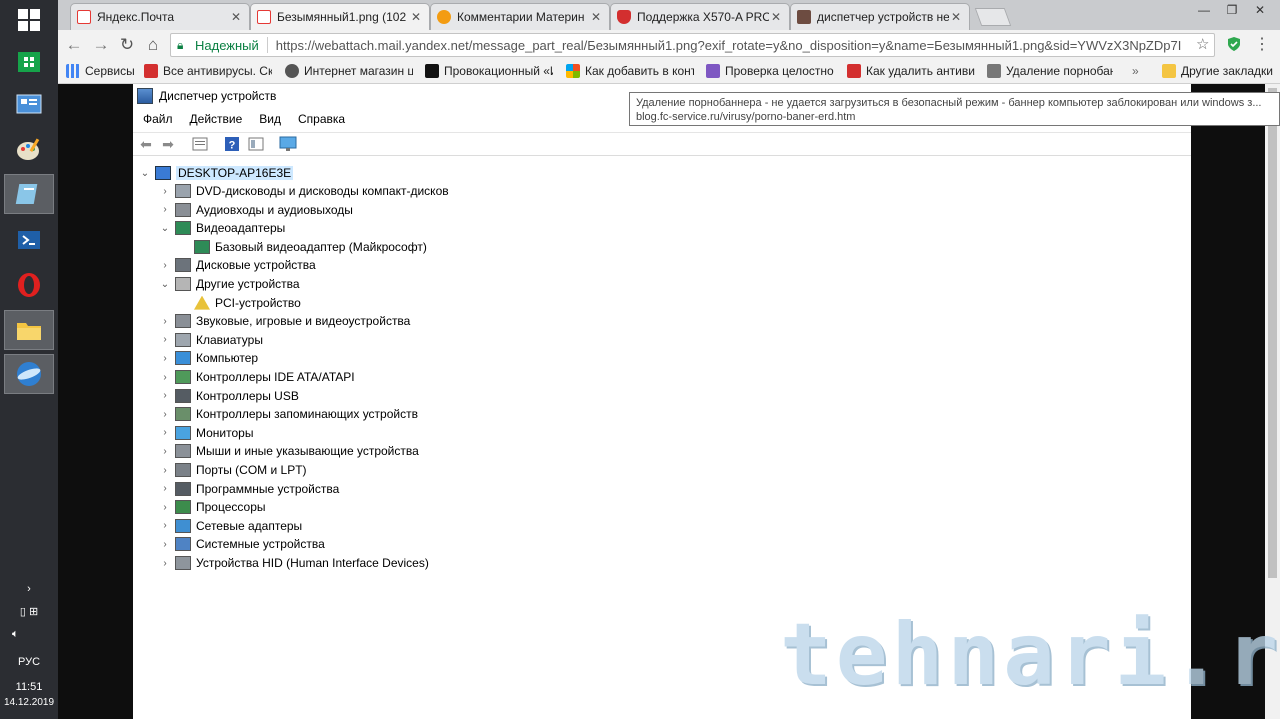 This screenshot has width=1280, height=719. I want to click on tree-item: › Клавиатуры, so click(211, 340).